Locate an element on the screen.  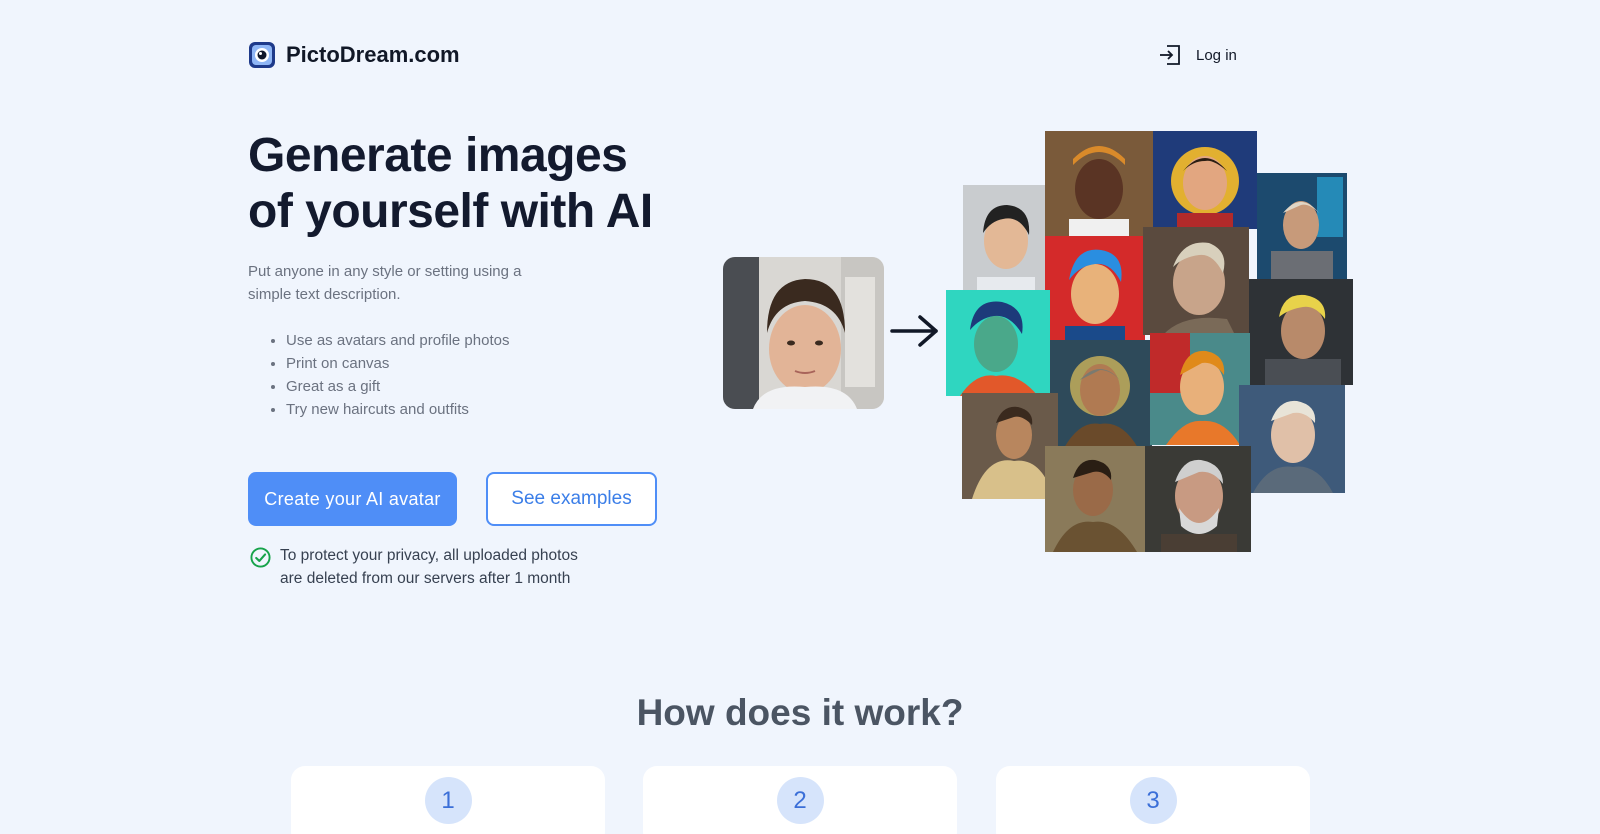
see-examples-button: See examples is located at coordinates (571, 499).